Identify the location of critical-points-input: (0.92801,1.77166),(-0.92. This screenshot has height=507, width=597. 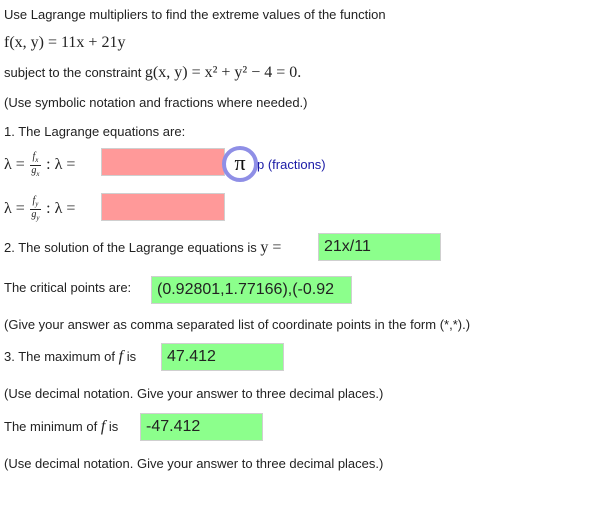
(251, 290).